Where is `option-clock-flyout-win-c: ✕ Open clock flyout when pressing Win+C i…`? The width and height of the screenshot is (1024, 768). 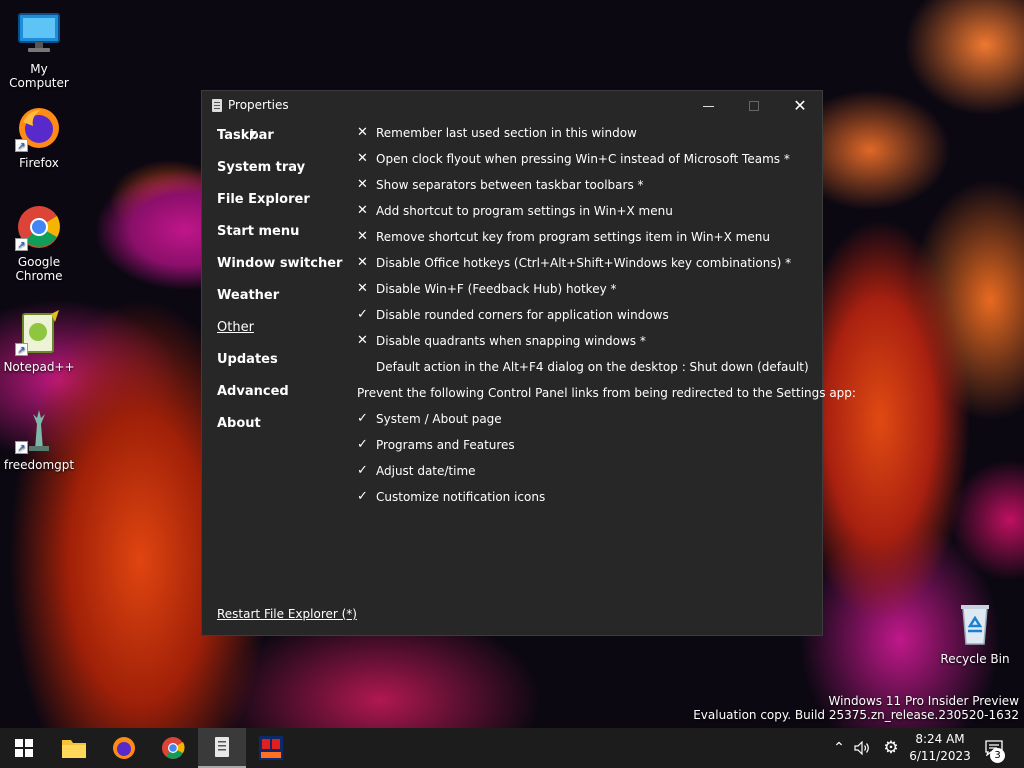
option-clock-flyout-win-c: ✕ Open clock flyout when pressing Win+C i… is located at coordinates (587, 163).